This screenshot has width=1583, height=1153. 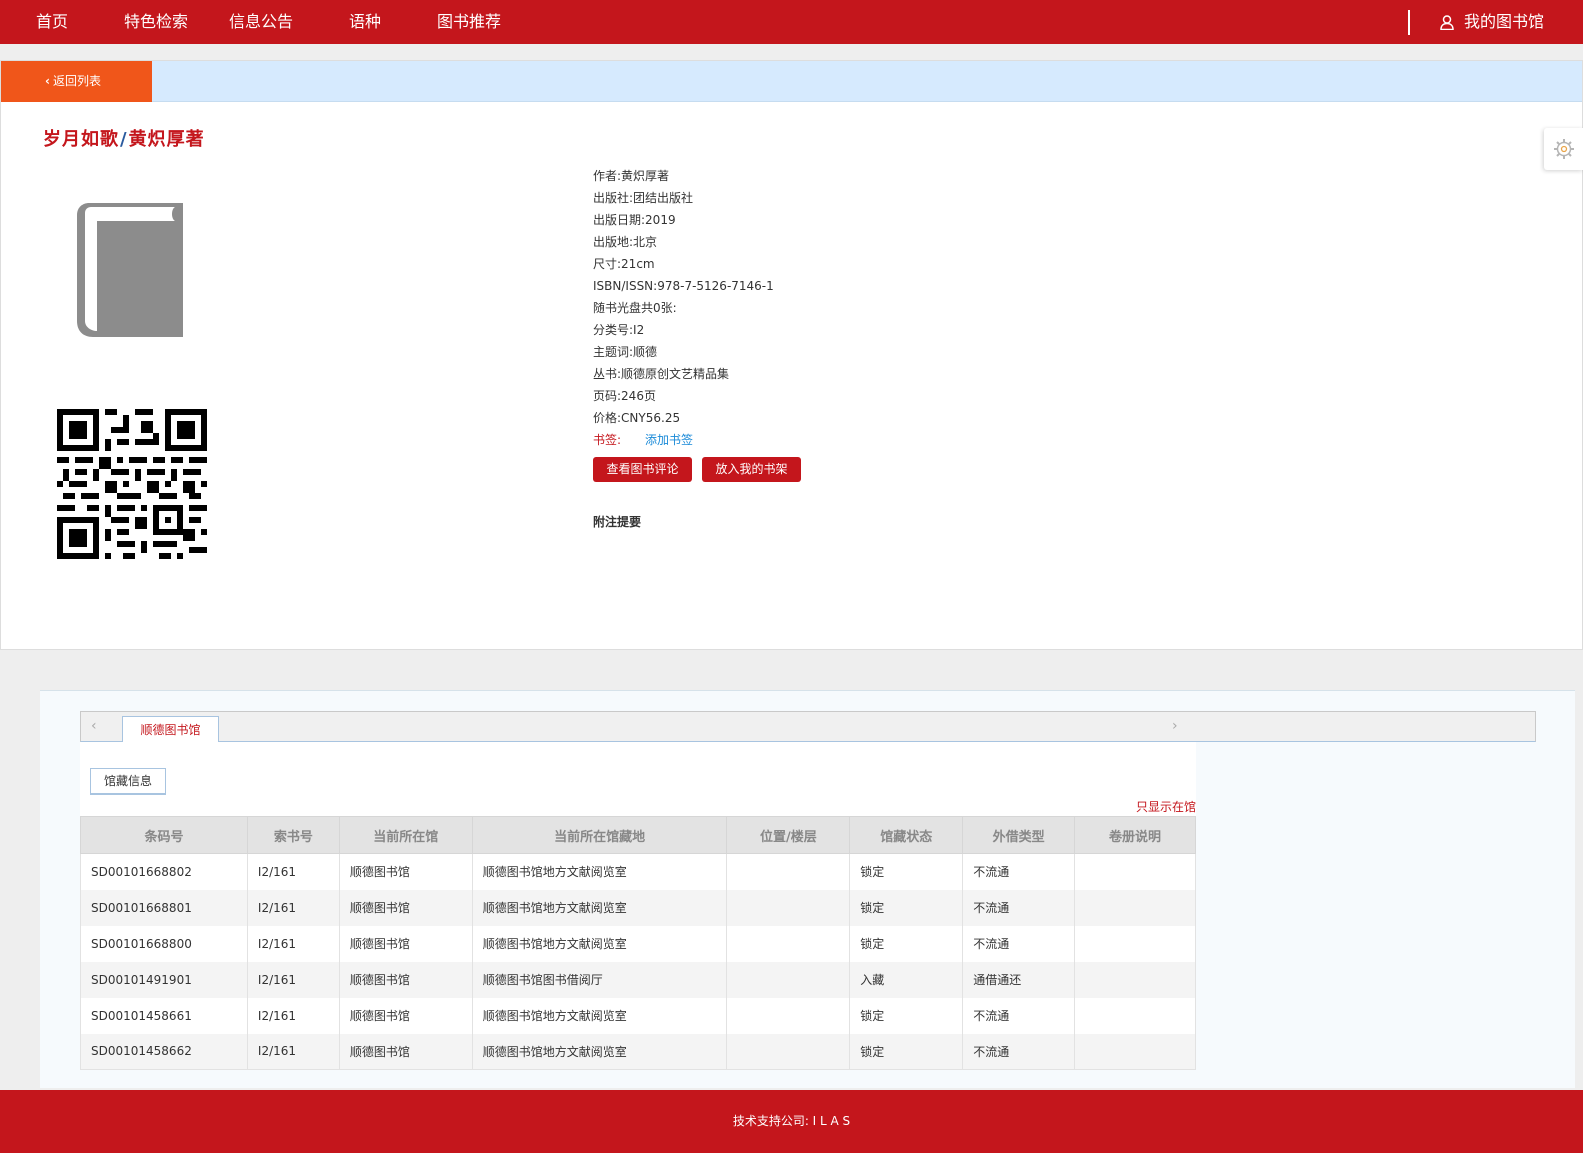 I want to click on info-key: 页码:, so click(x=607, y=396).